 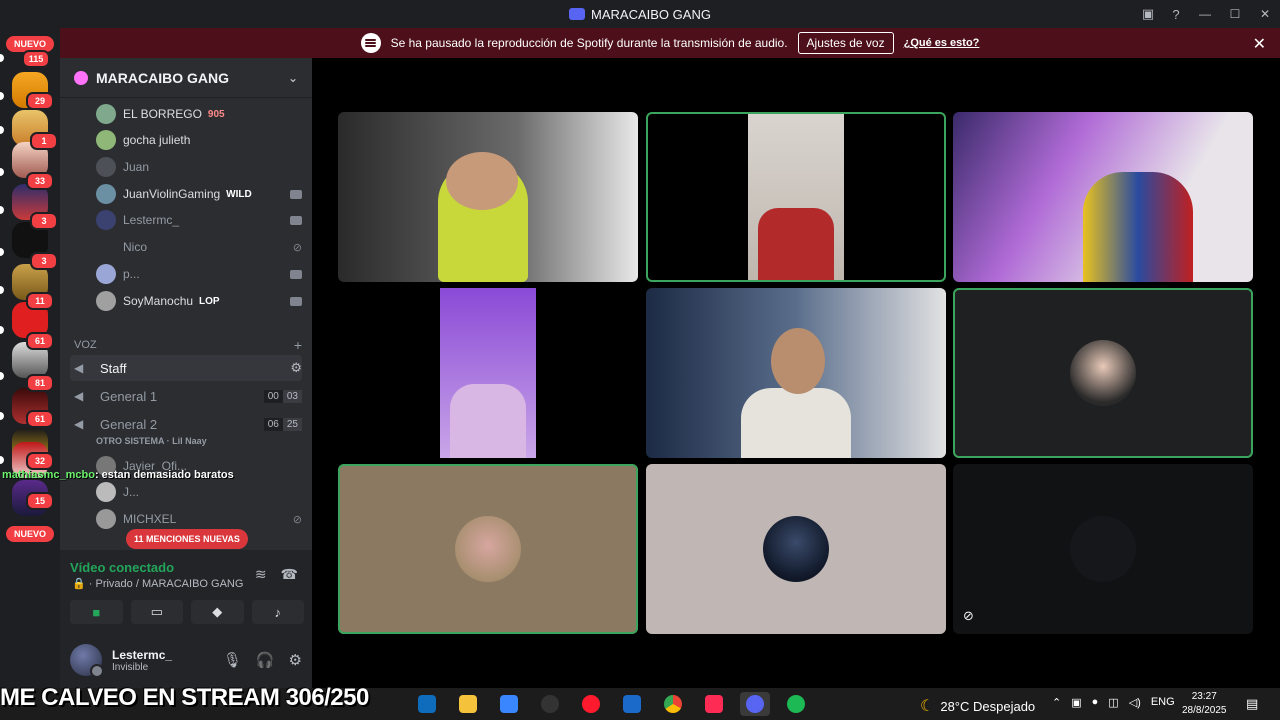 I want to click on voice-settings-button: Ajustes de voz, so click(x=845, y=43).